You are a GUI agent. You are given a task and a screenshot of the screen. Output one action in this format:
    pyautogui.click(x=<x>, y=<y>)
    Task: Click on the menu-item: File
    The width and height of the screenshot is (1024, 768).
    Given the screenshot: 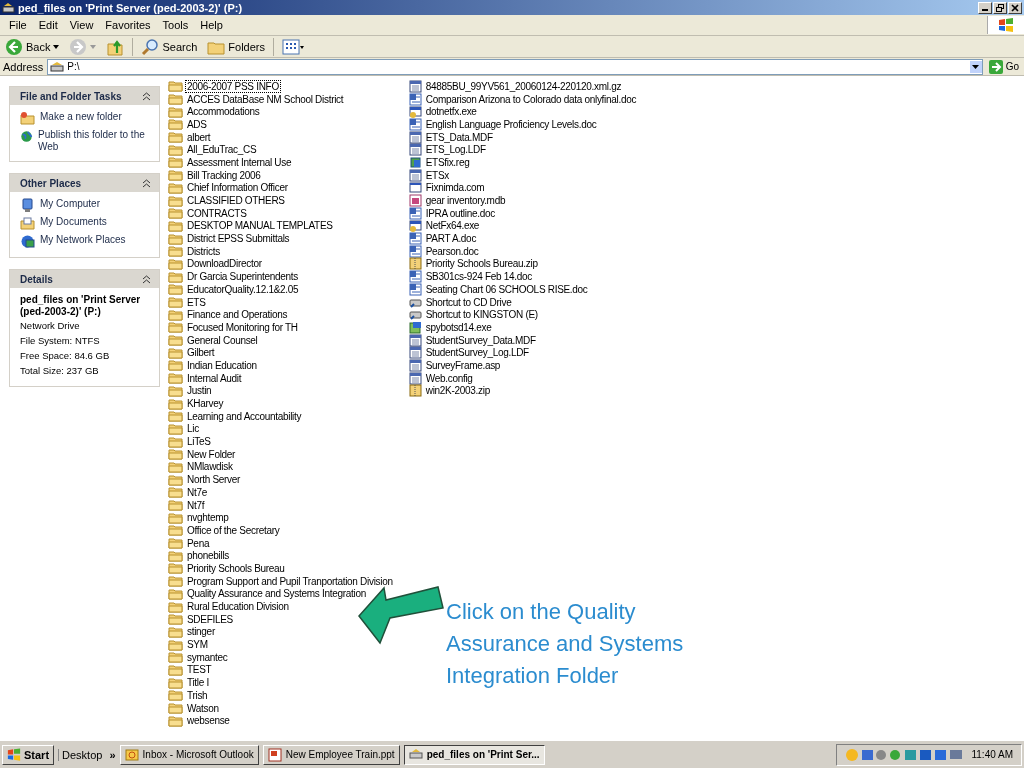 What is the action you would take?
    pyautogui.click(x=18, y=25)
    